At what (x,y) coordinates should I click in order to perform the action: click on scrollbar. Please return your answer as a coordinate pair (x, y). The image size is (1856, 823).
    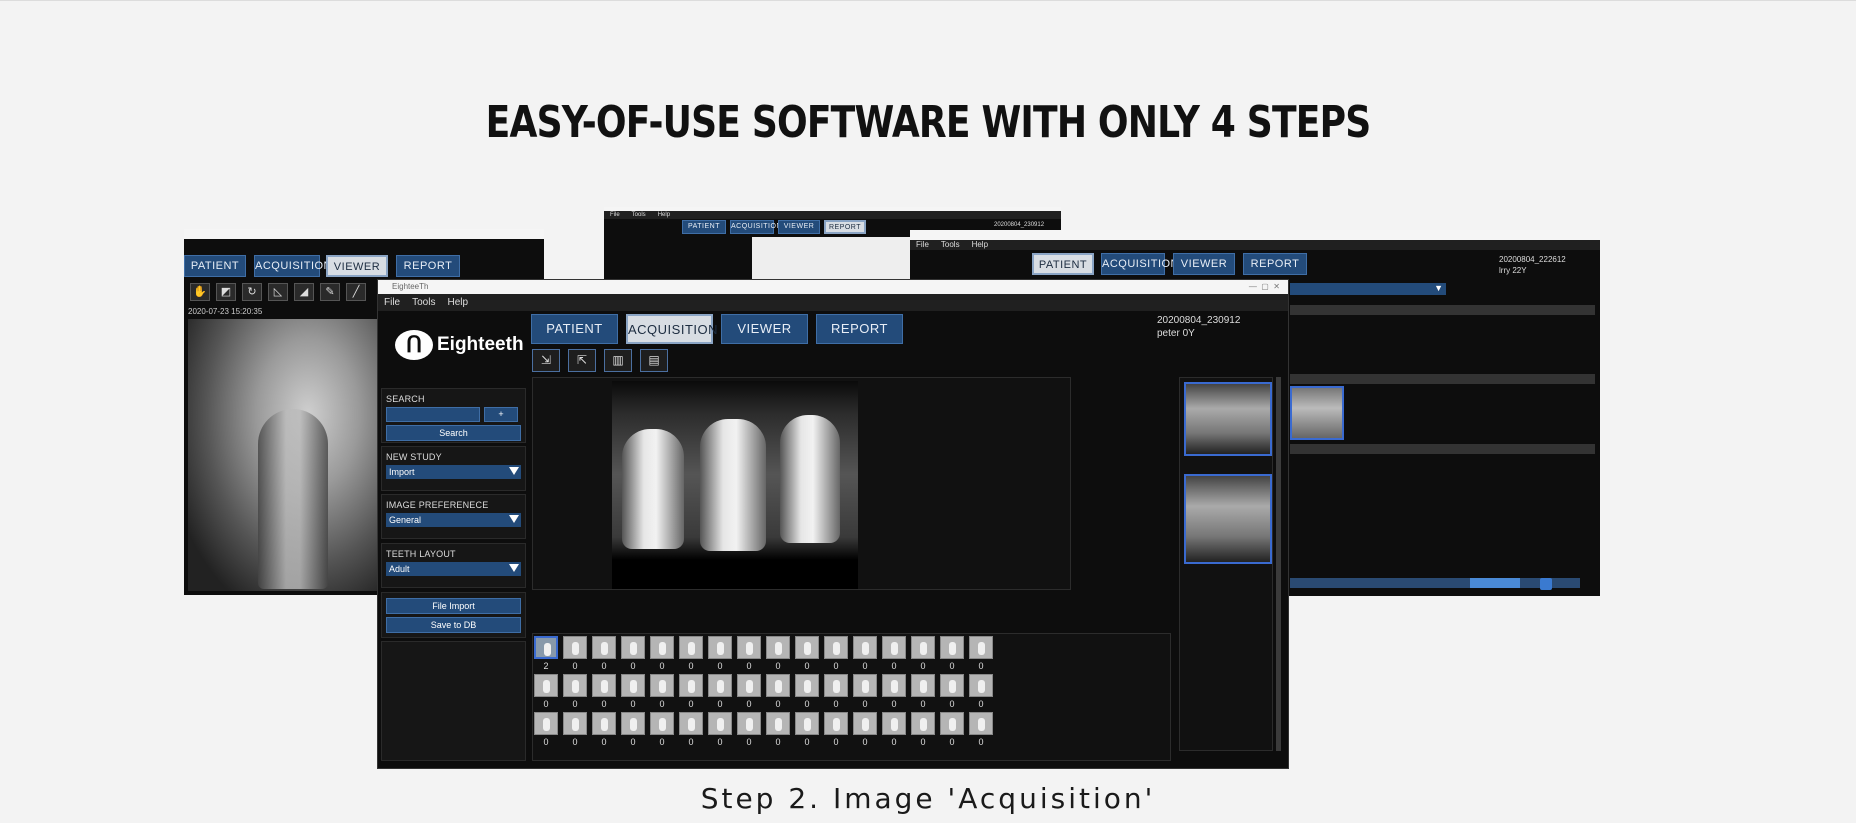
    Looking at the image, I should click on (1278, 564).